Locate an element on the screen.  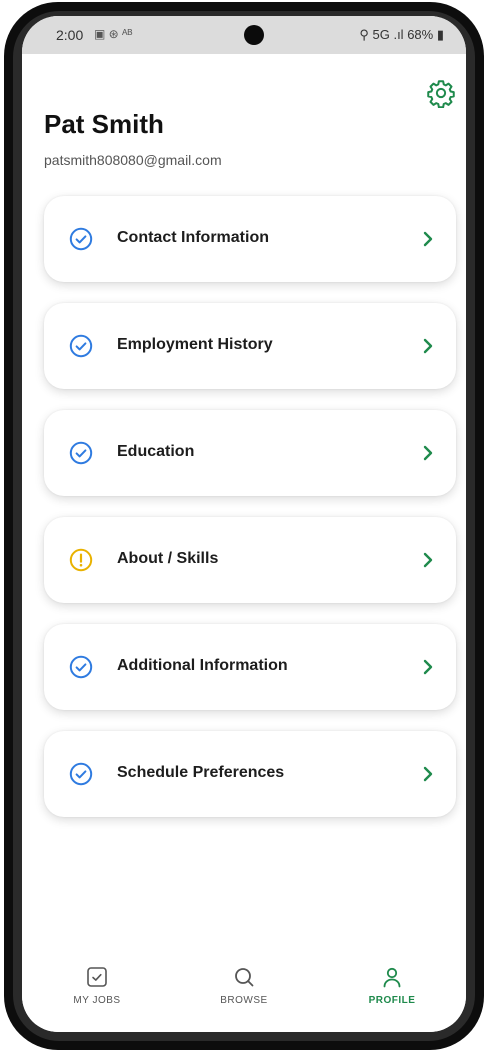
location-icon: ⚲ is located at coordinates (366, 34).